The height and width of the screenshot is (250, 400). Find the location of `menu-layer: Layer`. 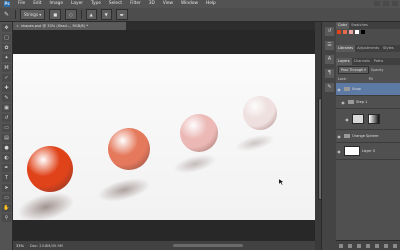

menu-layer: Layer is located at coordinates (77, 4).